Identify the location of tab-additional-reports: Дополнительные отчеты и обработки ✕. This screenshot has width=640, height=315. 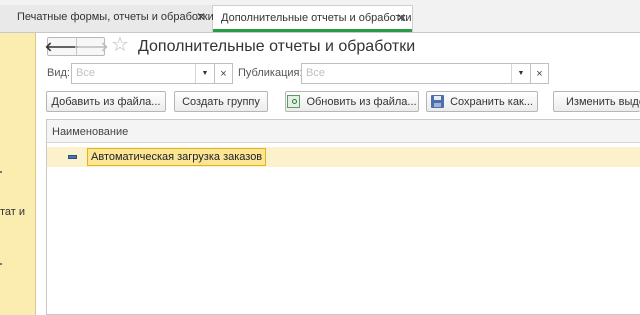
(313, 18).